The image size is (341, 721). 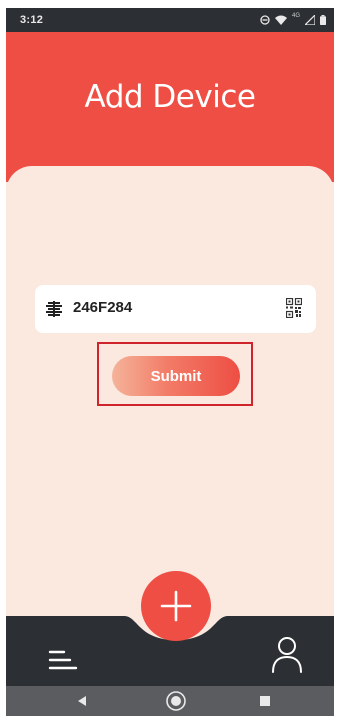 I want to click on device-id-value: 246F284, so click(x=103, y=307).